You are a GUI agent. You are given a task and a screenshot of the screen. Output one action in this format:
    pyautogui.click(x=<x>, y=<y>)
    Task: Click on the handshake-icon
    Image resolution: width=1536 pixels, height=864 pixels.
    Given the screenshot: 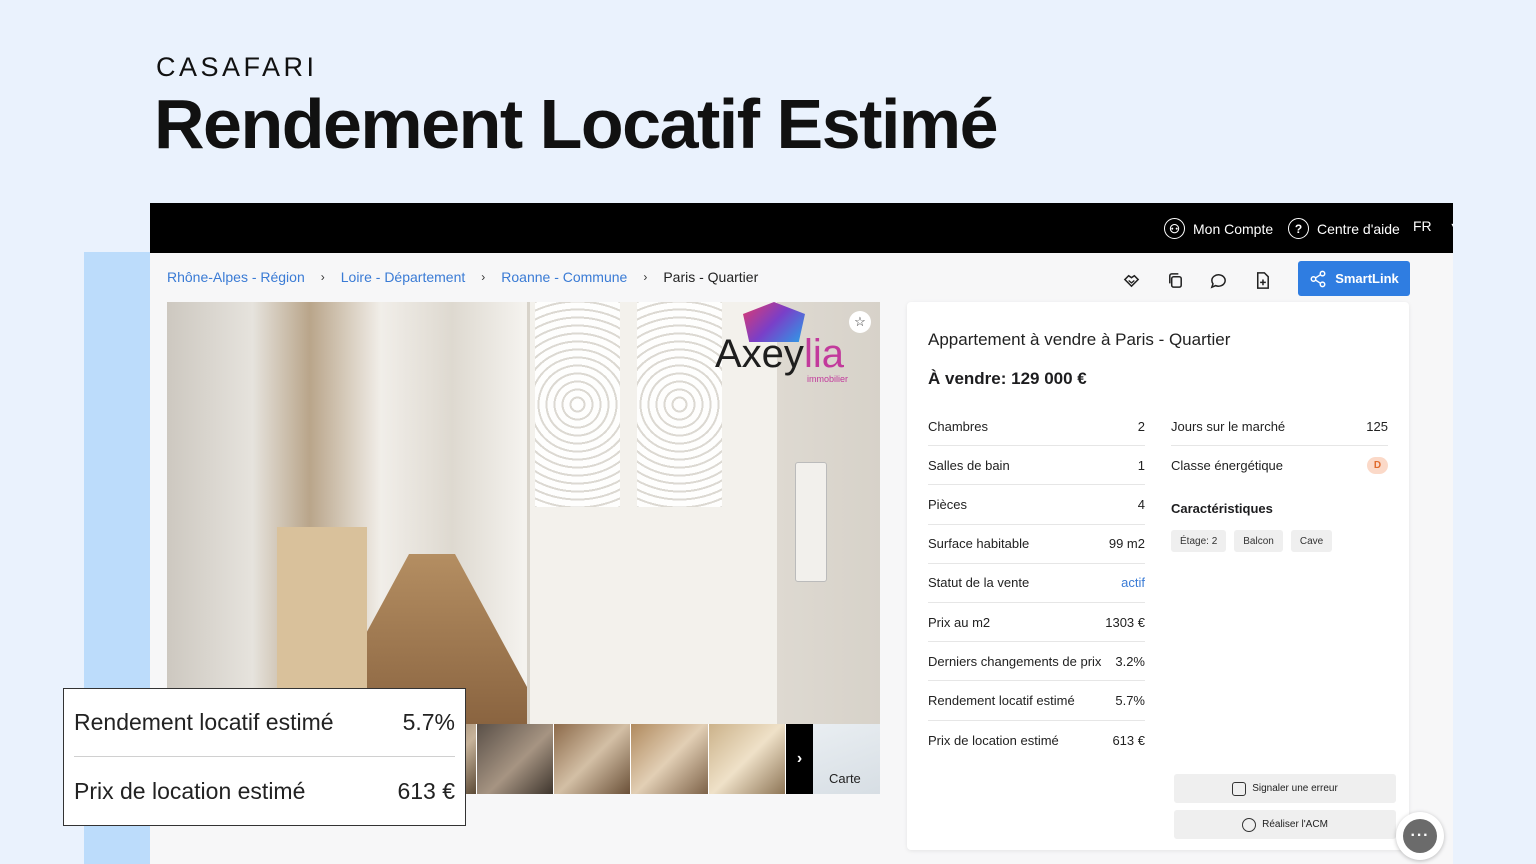 What is the action you would take?
    pyautogui.click(x=1131, y=280)
    